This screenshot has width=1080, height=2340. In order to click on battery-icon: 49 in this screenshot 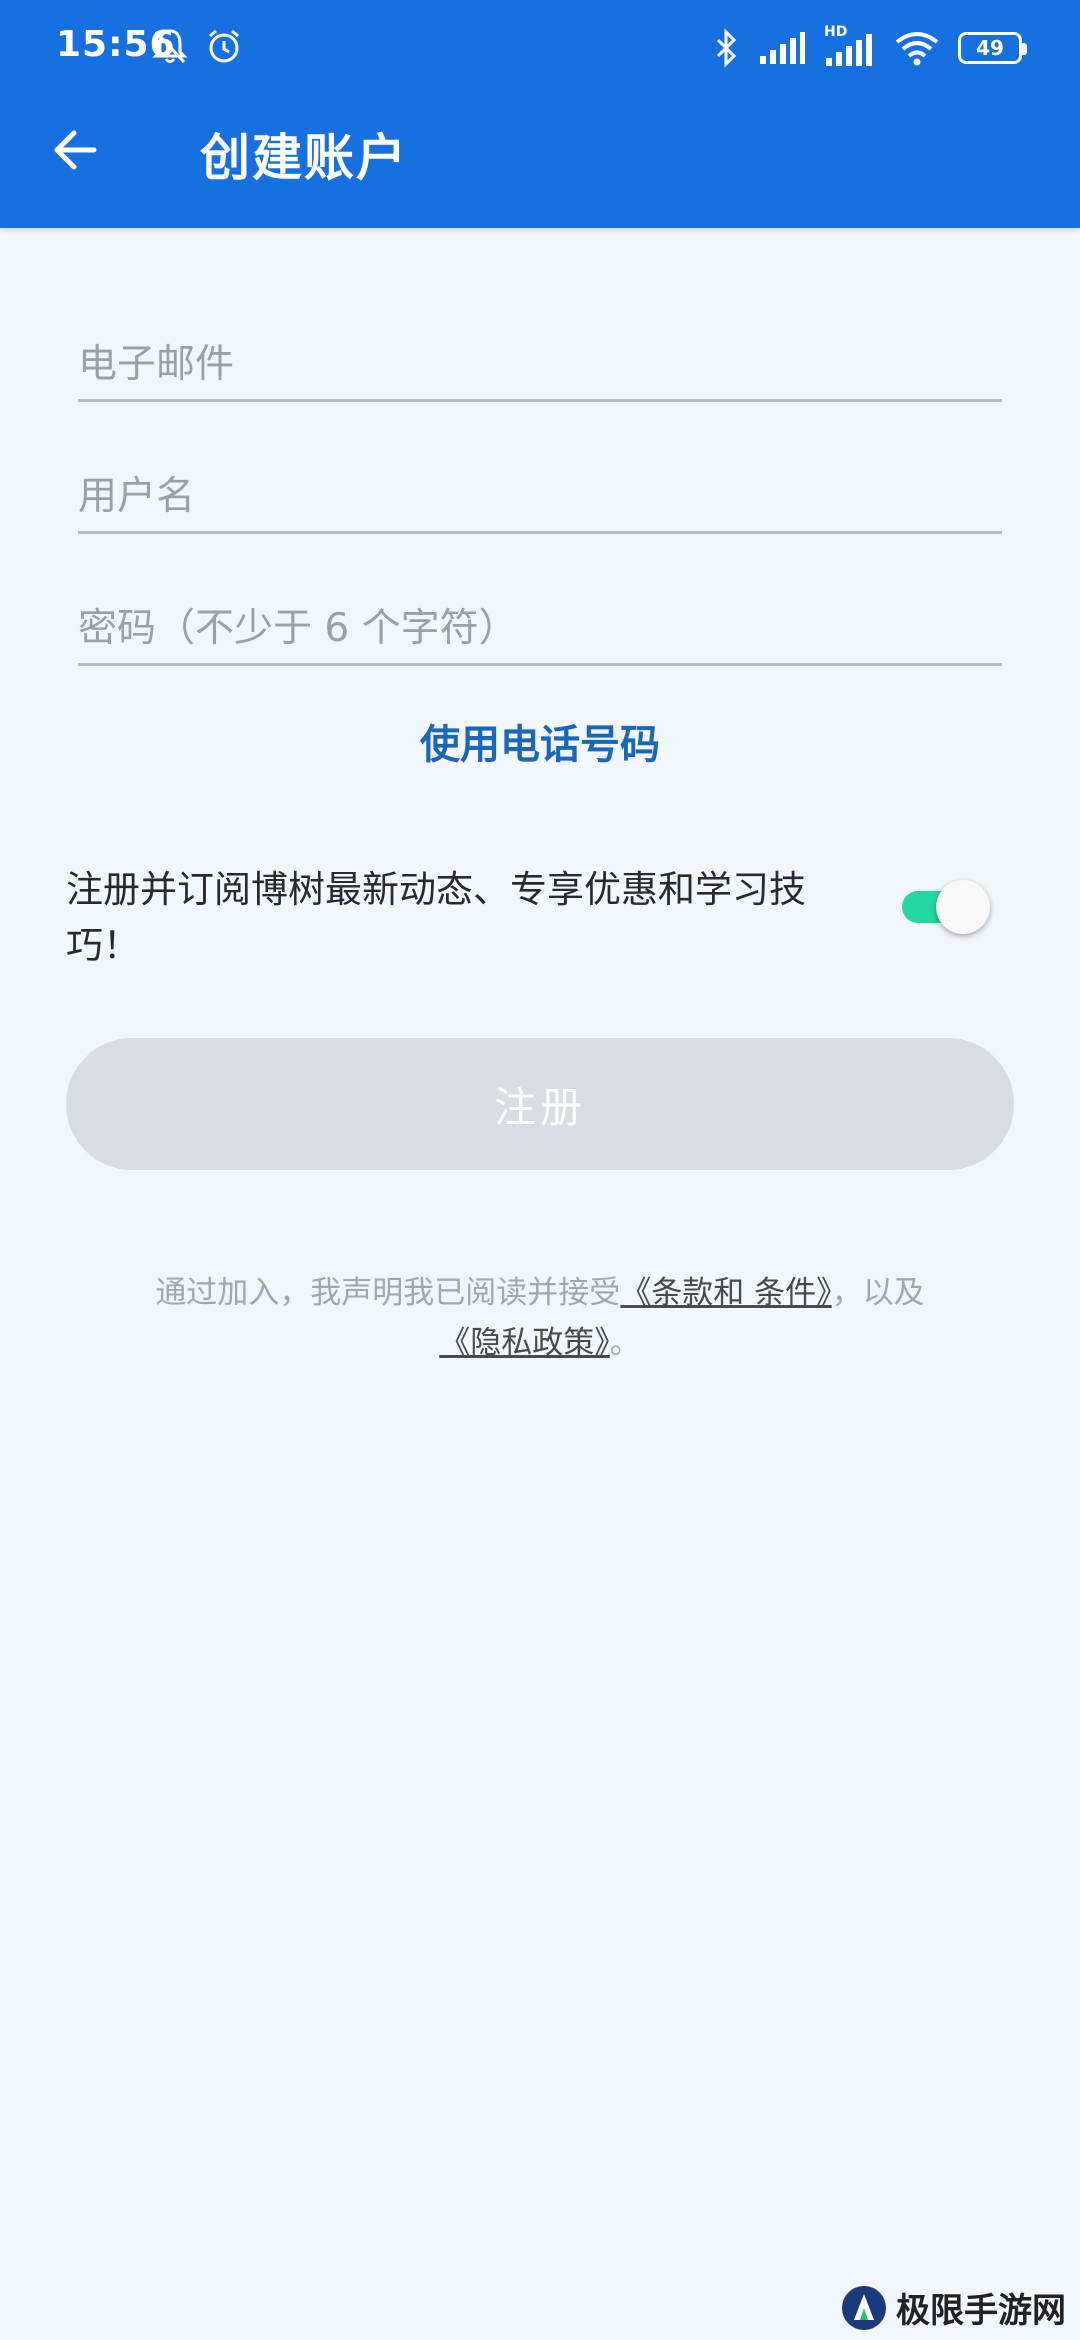, I will do `click(992, 48)`.